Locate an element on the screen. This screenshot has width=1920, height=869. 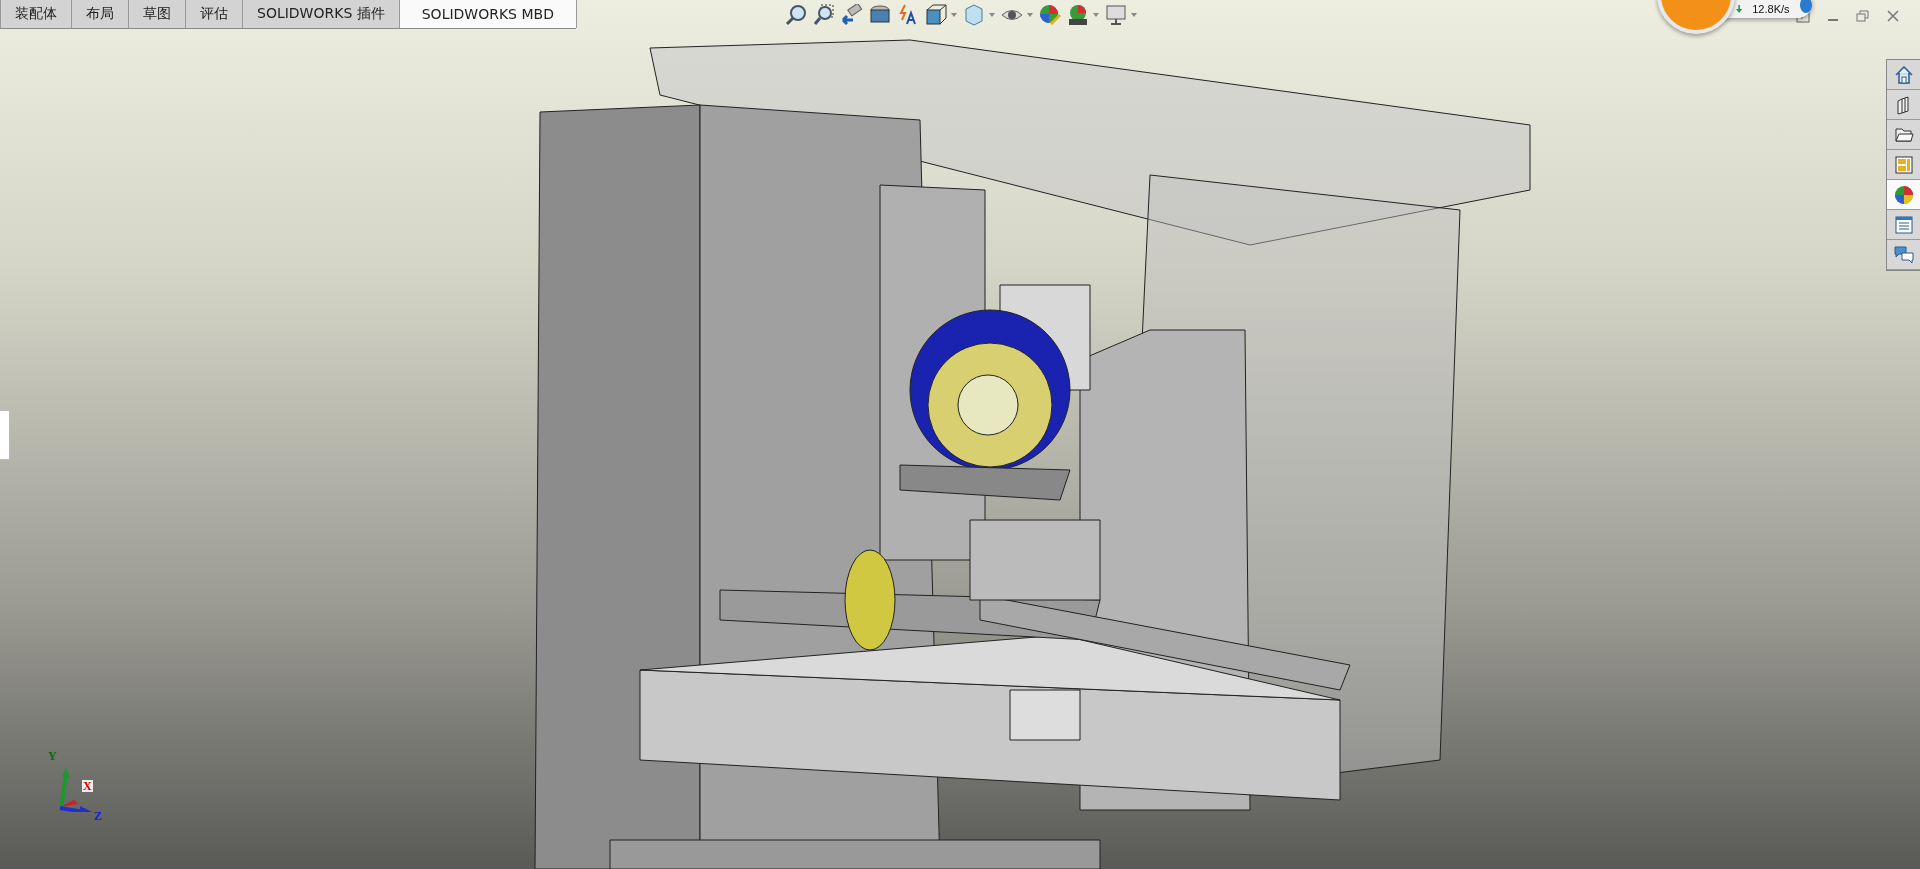
home-icon is located at coordinates (1904, 74).